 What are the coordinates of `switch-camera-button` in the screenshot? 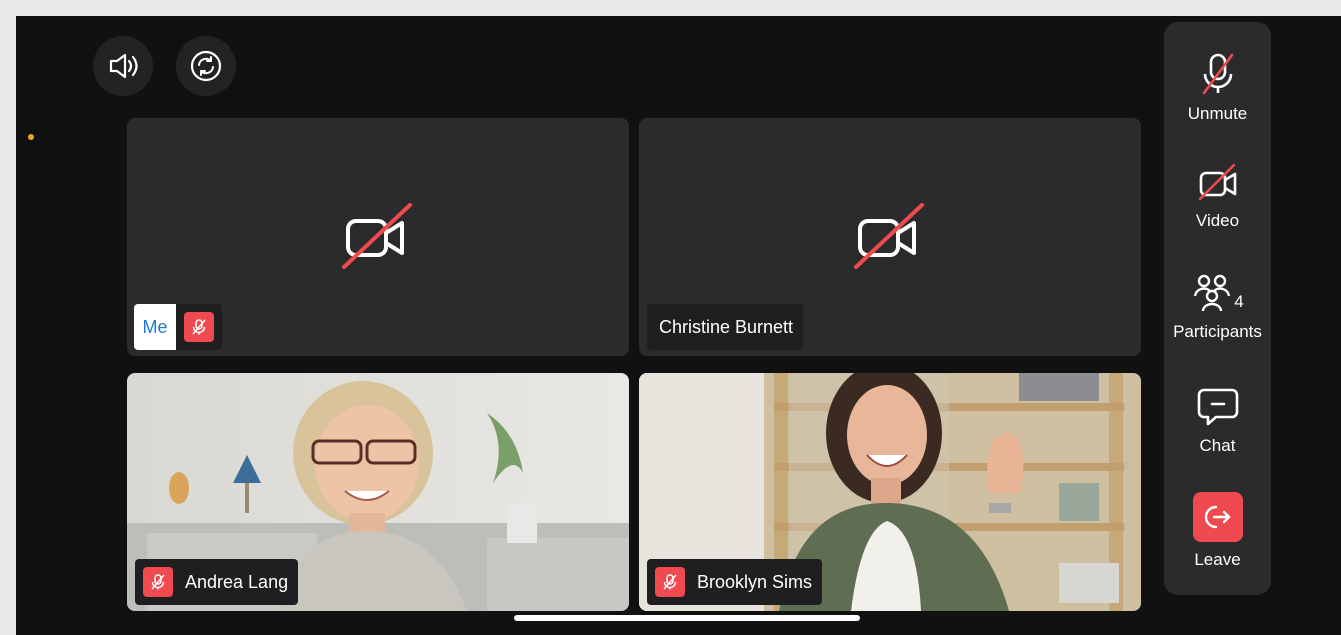 It's located at (206, 66).